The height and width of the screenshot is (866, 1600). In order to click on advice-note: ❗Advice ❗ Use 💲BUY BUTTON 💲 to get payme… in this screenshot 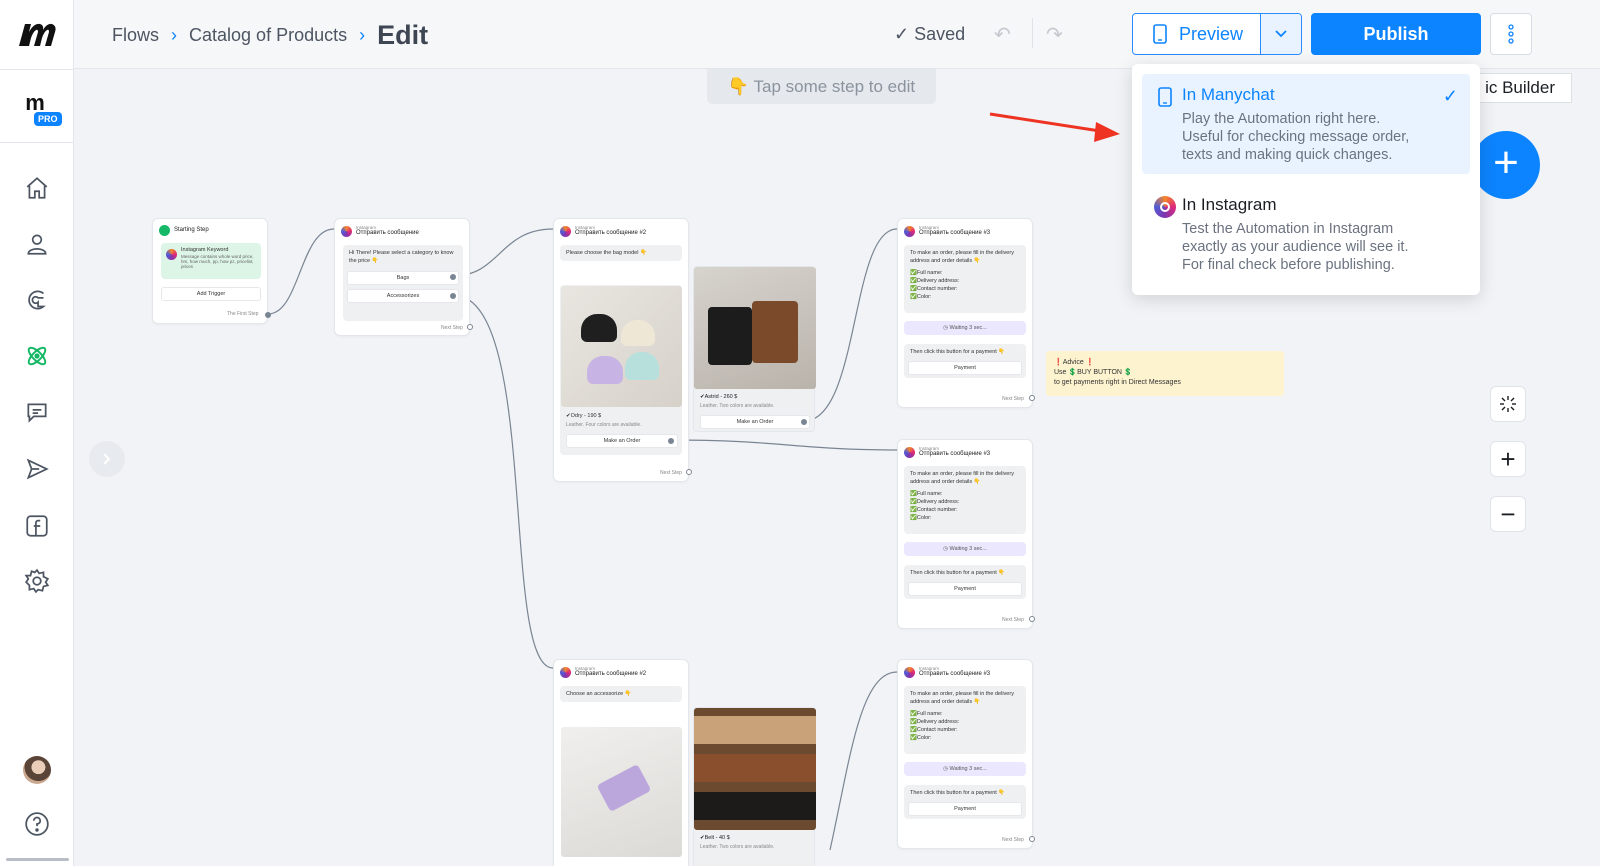, I will do `click(1165, 373)`.